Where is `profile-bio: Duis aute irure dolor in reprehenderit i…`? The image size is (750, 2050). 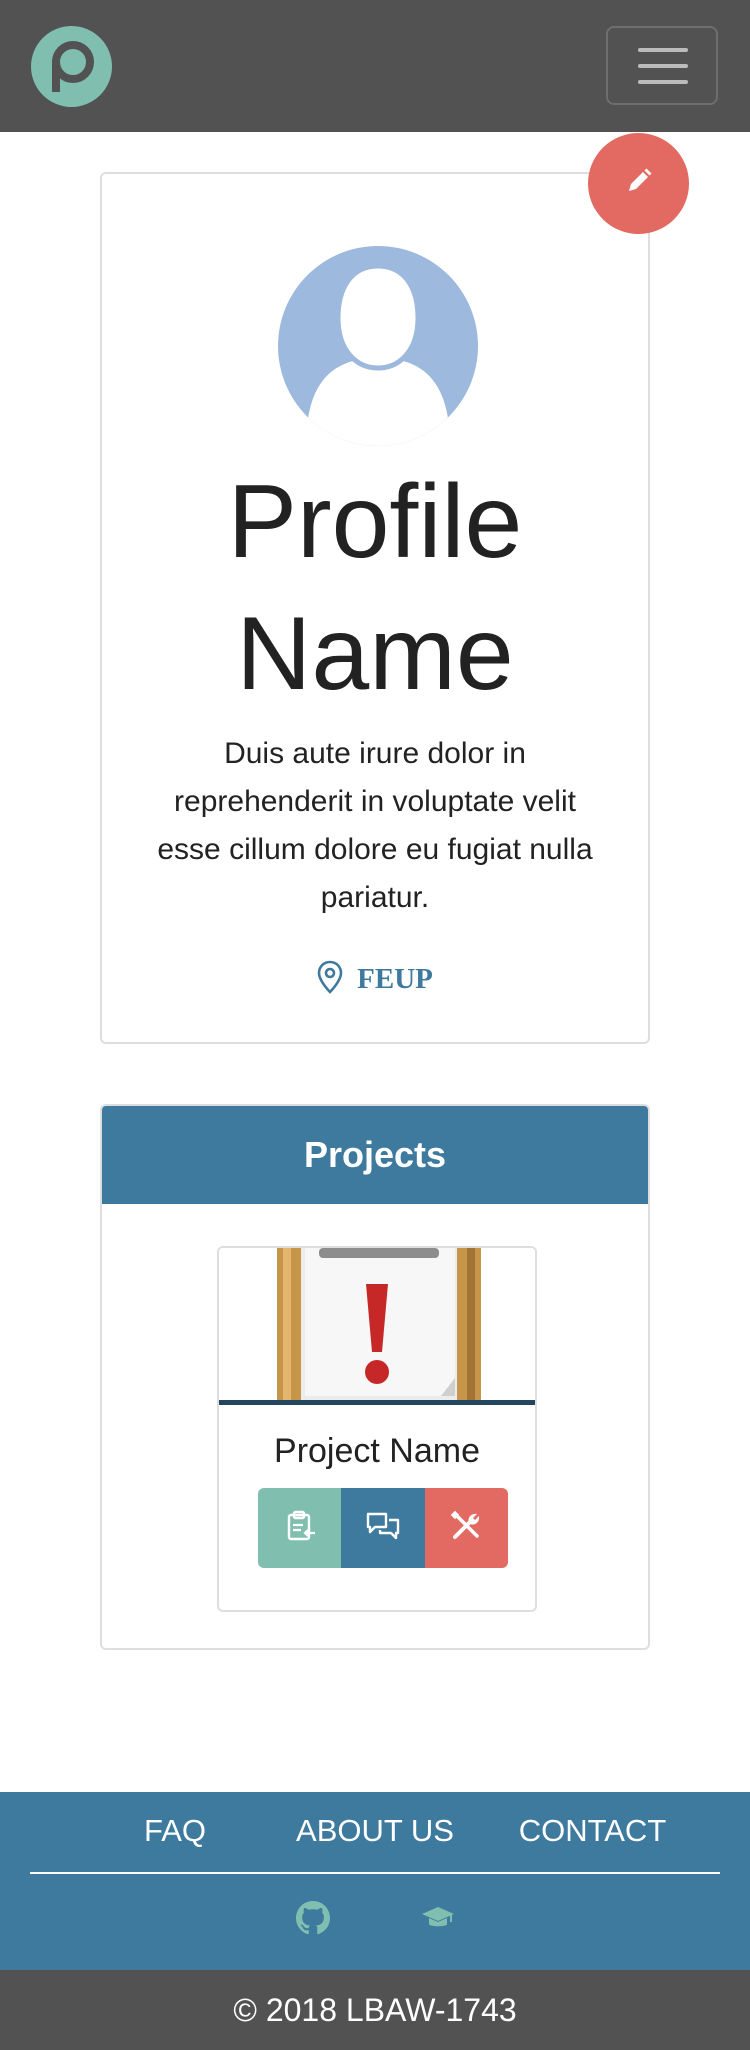
profile-bio: Duis aute irure dolor in reprehenderit i… is located at coordinates (375, 825).